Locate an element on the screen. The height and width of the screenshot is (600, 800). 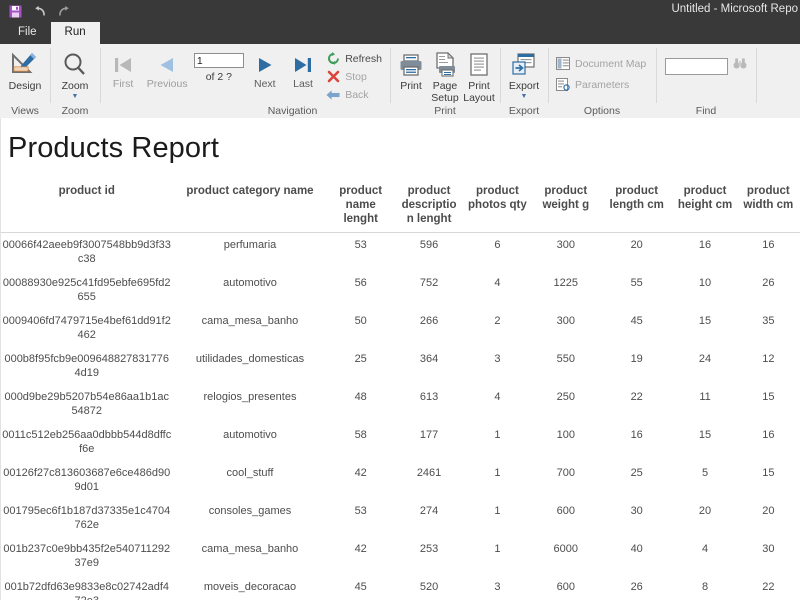
stop-button: Stop is located at coordinates (354, 76).